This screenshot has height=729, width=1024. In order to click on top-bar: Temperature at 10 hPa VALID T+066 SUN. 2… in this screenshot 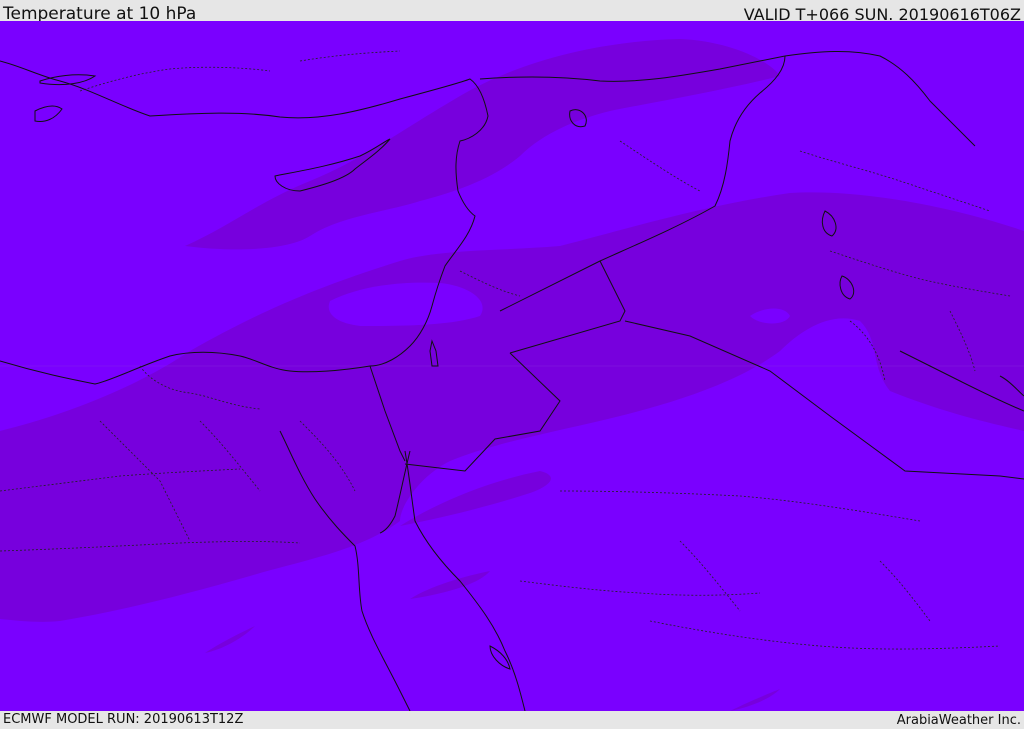, I will do `click(512, 12)`.